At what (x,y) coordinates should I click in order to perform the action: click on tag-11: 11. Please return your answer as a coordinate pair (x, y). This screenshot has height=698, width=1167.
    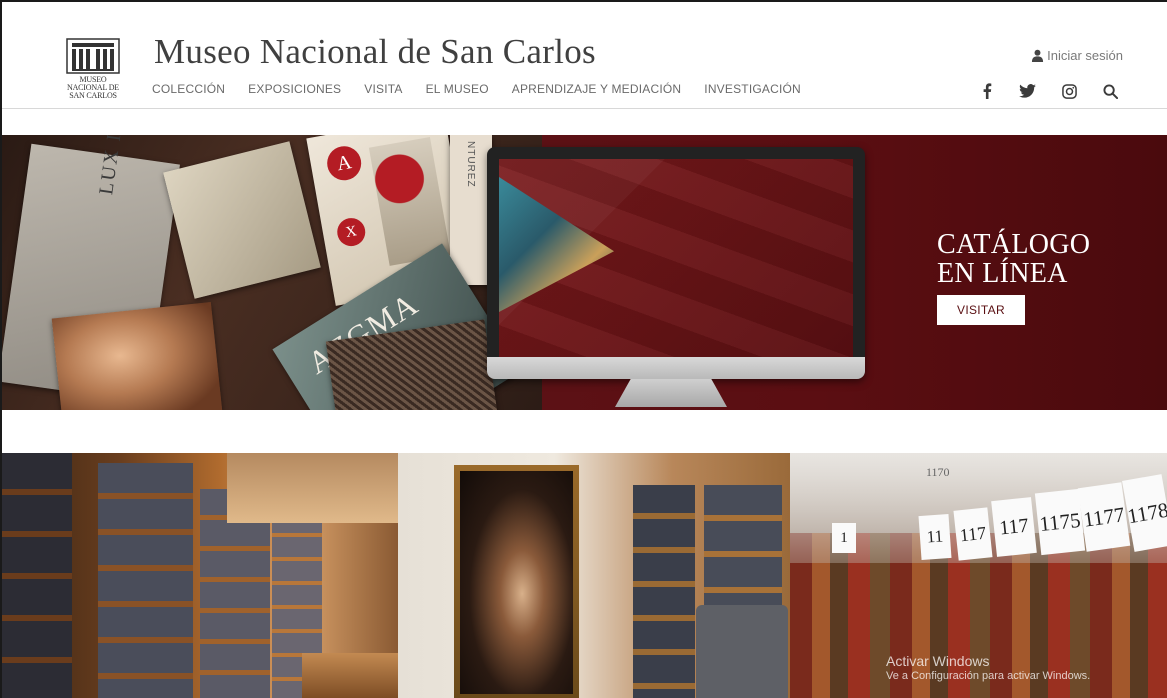
    Looking at the image, I should click on (935, 537).